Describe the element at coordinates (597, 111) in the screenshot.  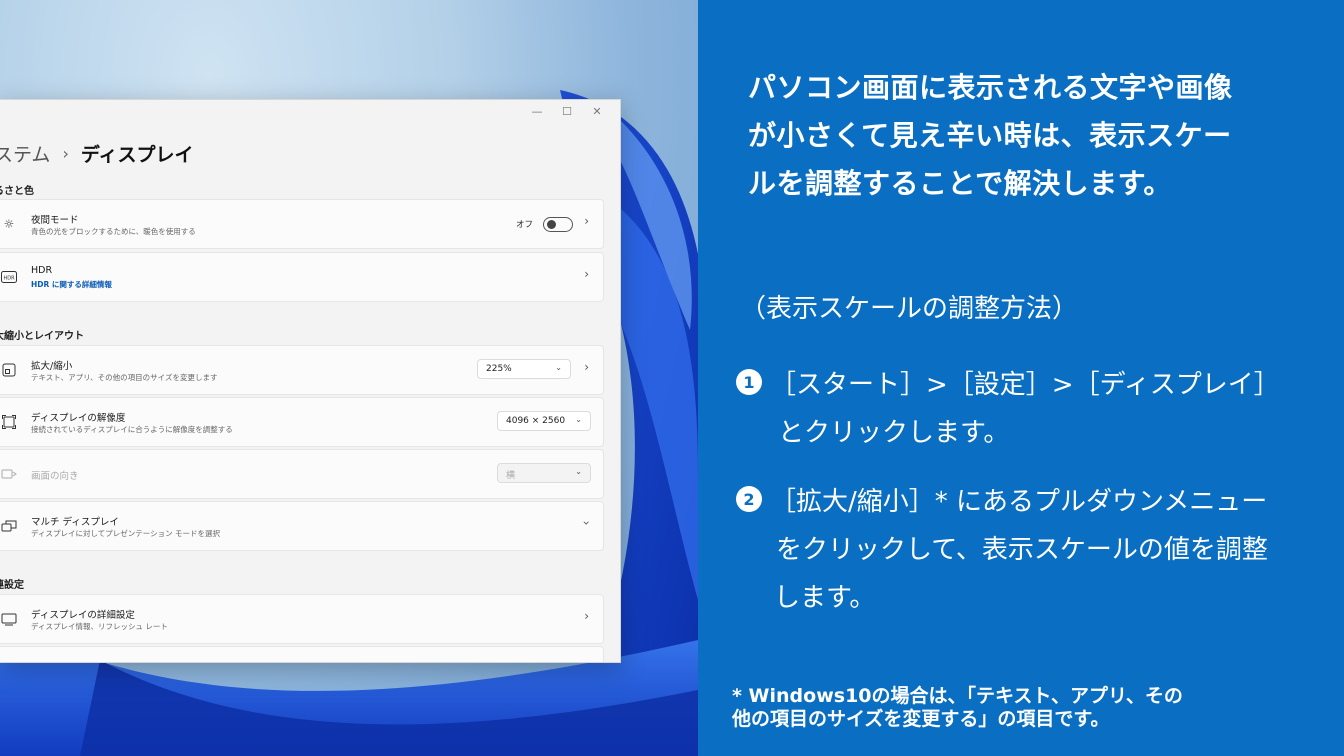
I see `close-button: ✕` at that location.